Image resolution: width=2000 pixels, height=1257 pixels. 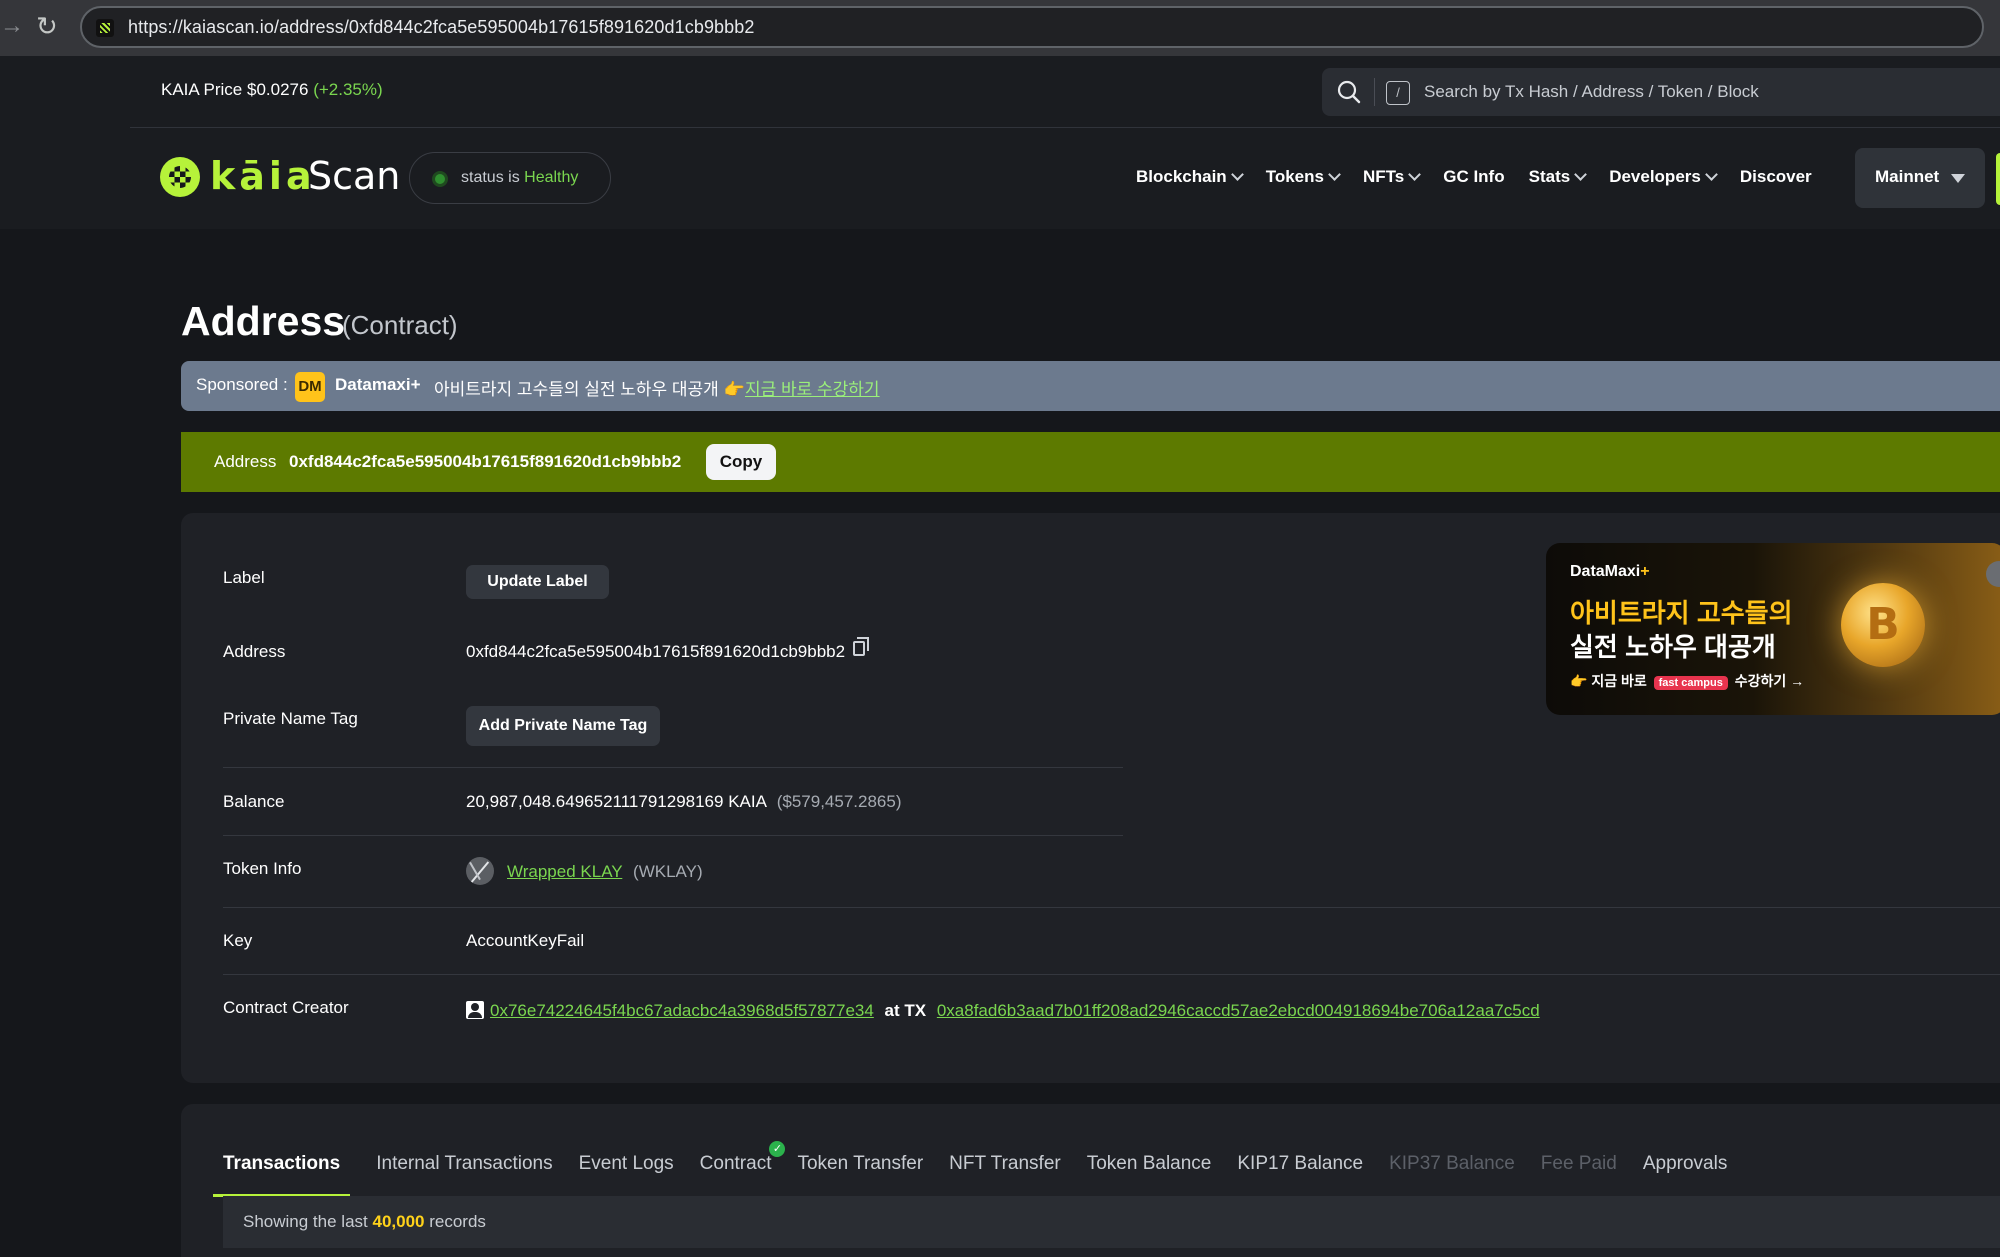 I want to click on ad-headline-1: 아비트라지 고수들의, so click(x=1681, y=613).